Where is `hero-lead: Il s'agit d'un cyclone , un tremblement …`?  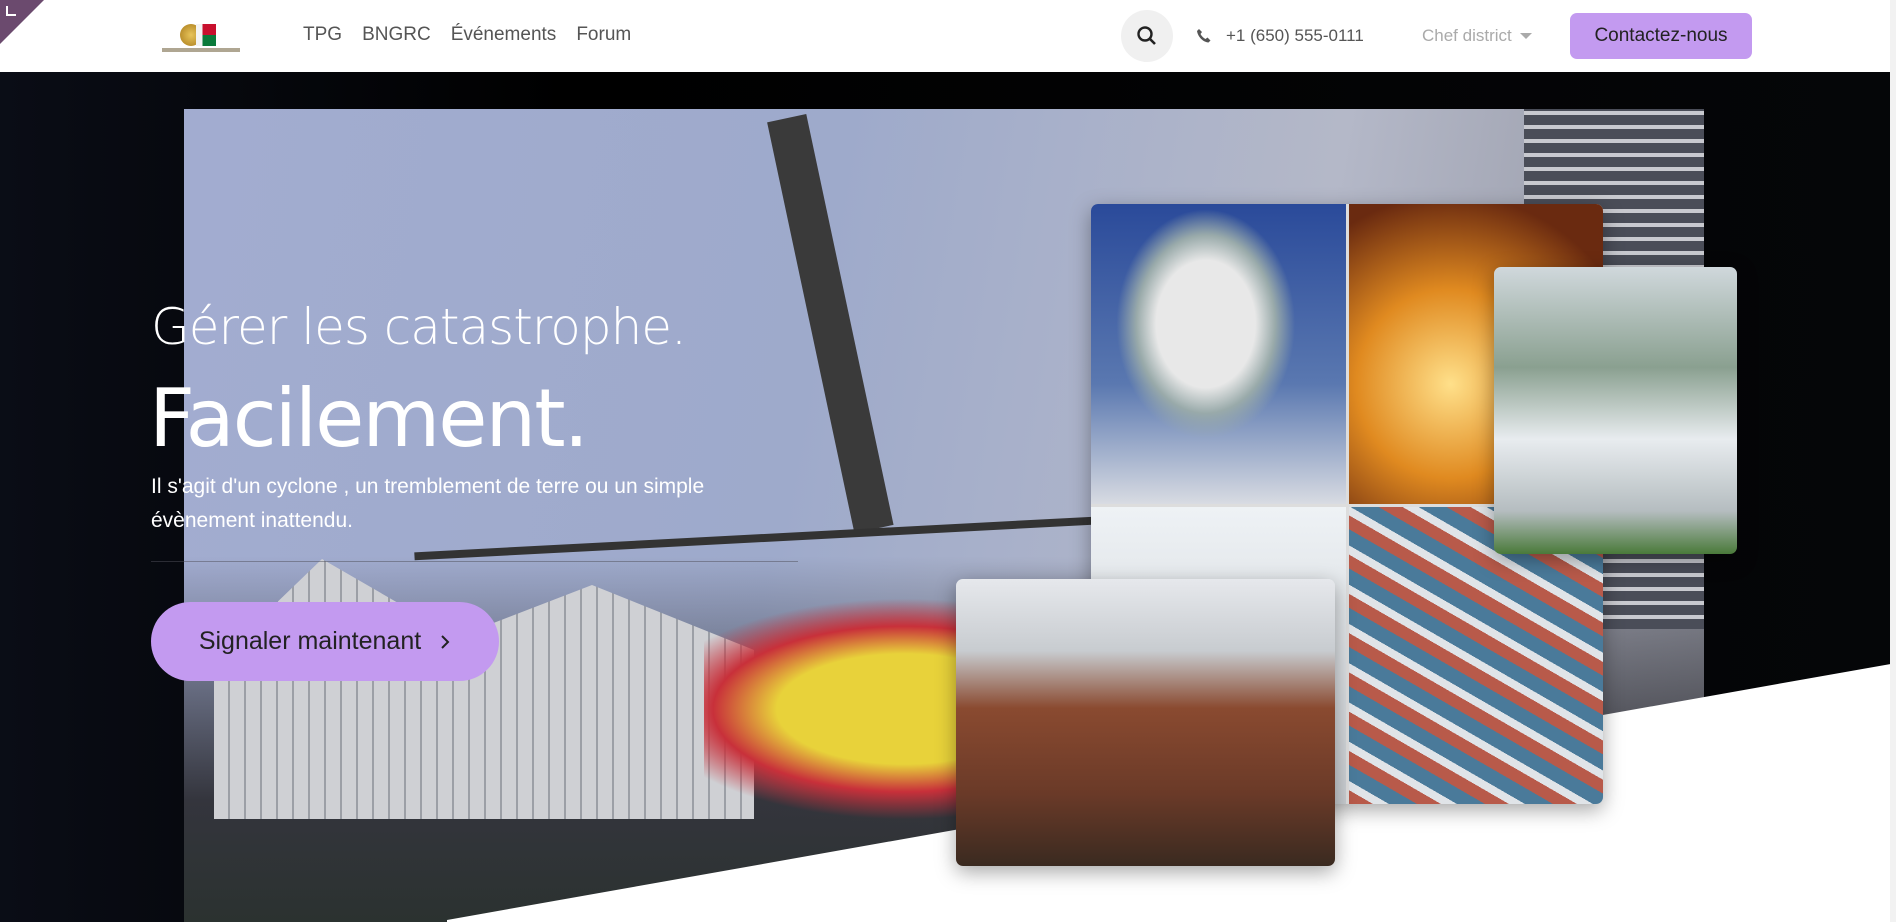 hero-lead: Il s'agit d'un cyclone , un tremblement … is located at coordinates (428, 503).